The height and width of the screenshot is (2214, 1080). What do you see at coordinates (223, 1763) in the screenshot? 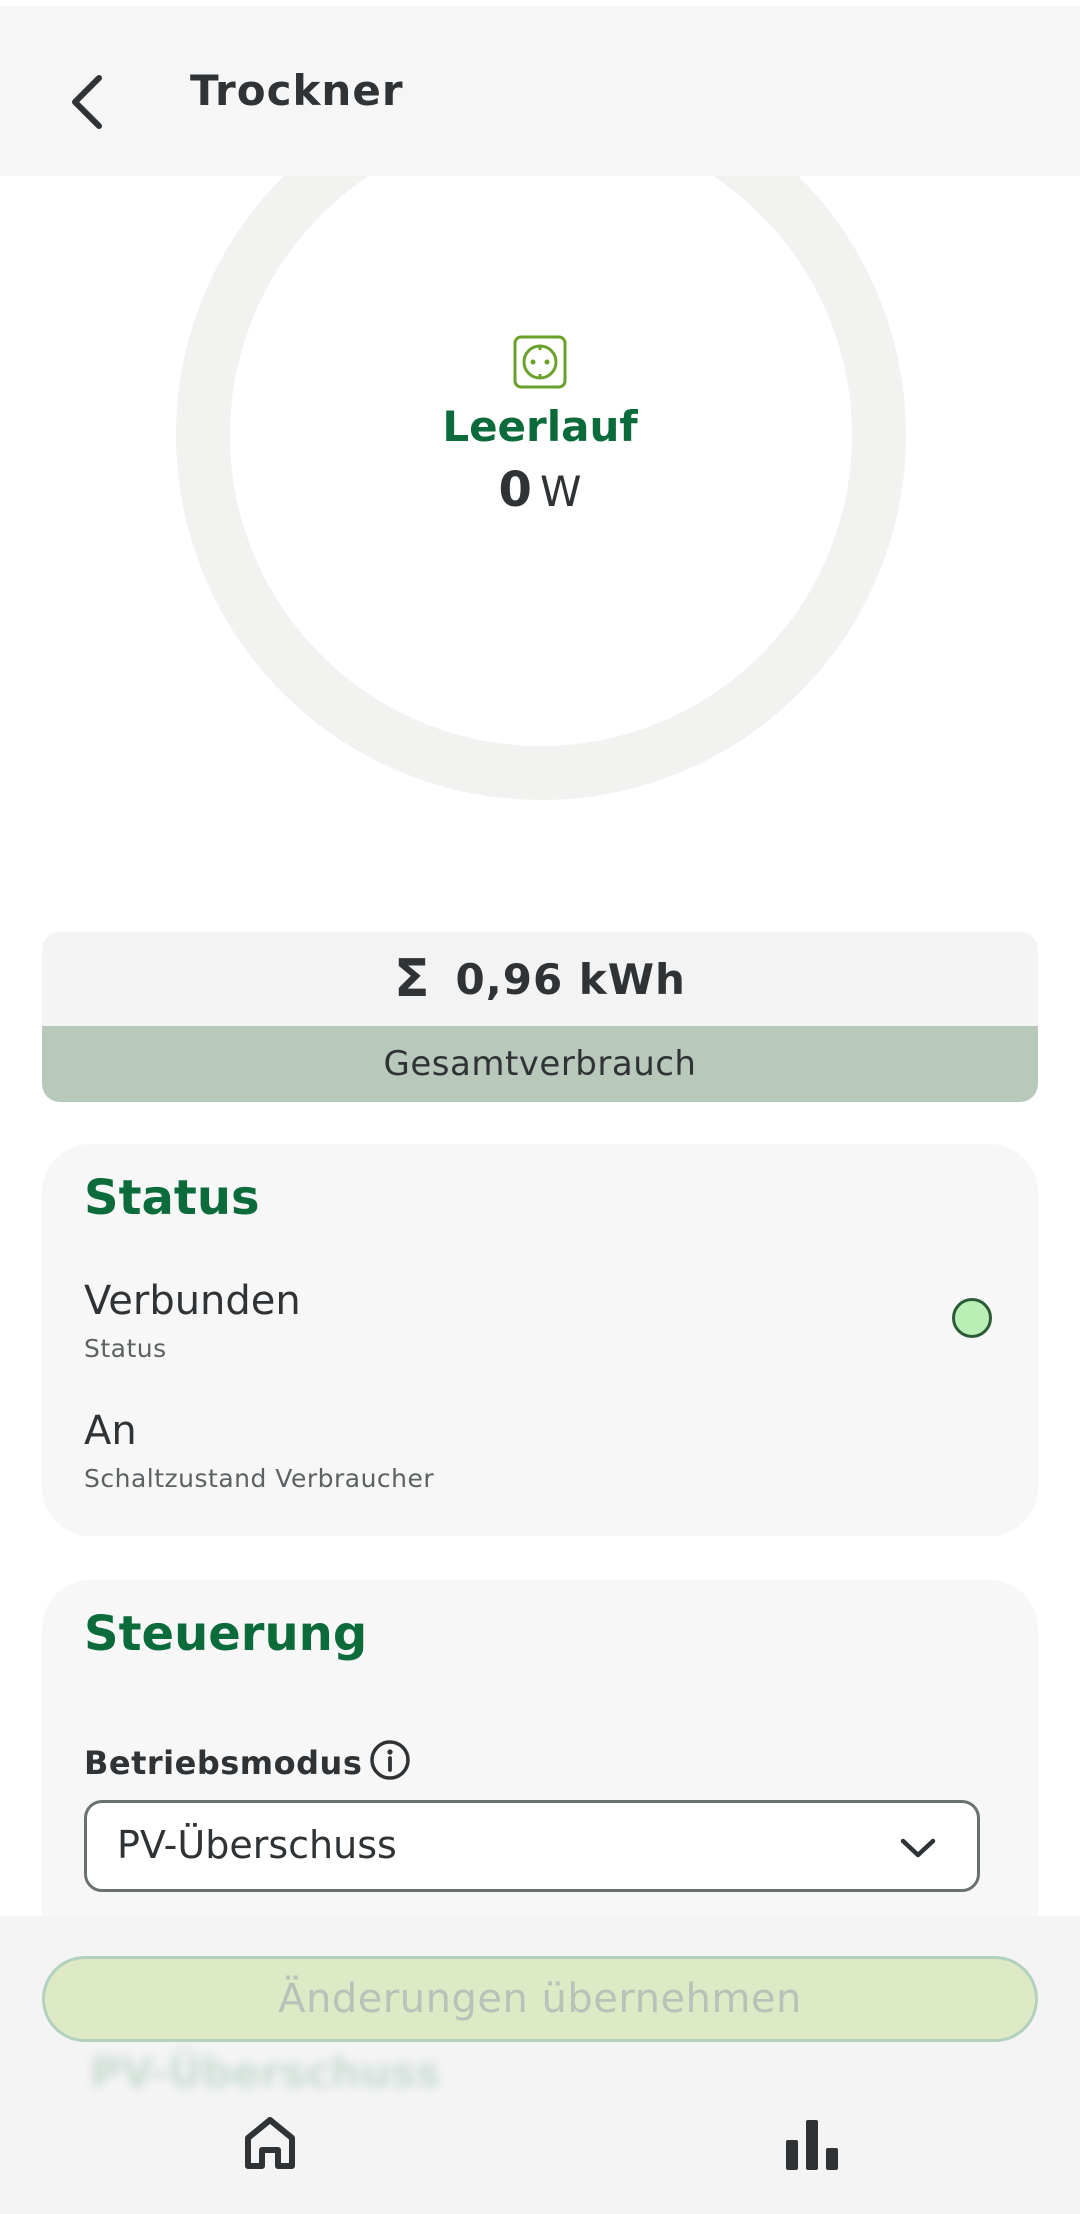
I see `operating-mode-label: Betriebsmodus` at bounding box center [223, 1763].